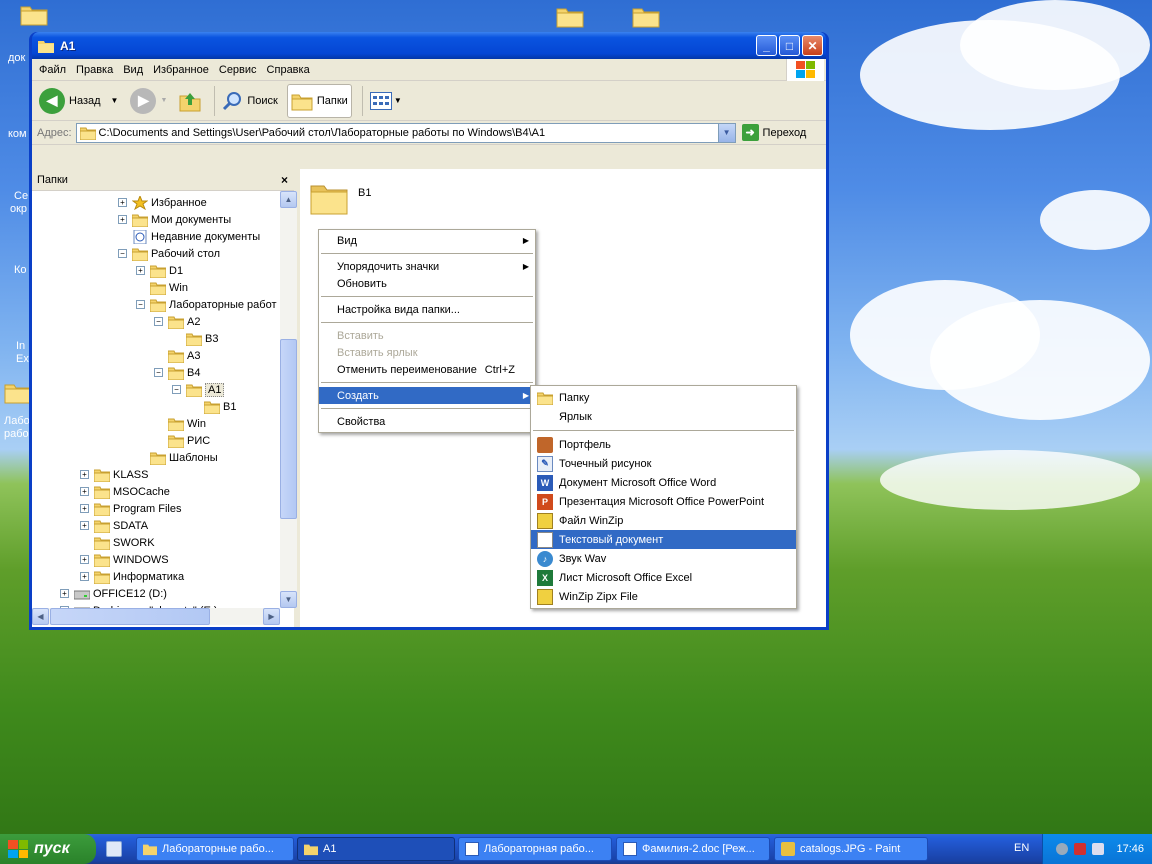 Image resolution: width=1152 pixels, height=864 pixels. What do you see at coordinates (174, 219) in the screenshot?
I see `tree-node: + Мои документы` at bounding box center [174, 219].